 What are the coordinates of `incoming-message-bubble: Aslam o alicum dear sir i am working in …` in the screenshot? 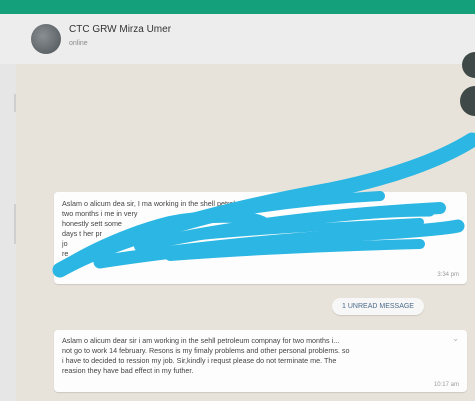 It's located at (260, 361).